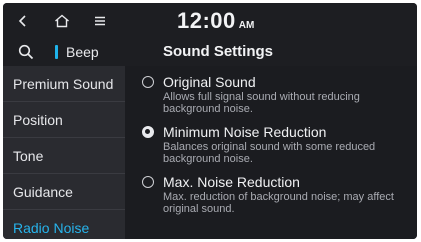 Image resolution: width=421 pixels, height=242 pixels. What do you see at coordinates (64, 120) in the screenshot?
I see `sidebar-item-position: Position` at bounding box center [64, 120].